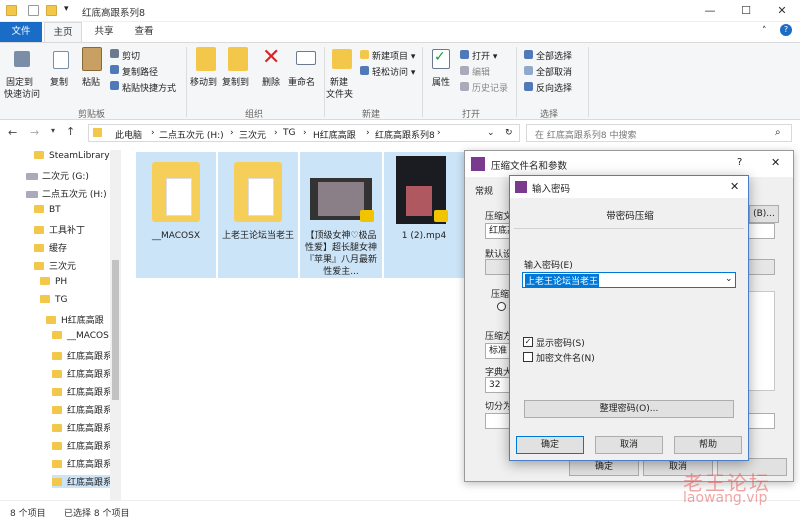  I want to click on tree-item: 缓存, so click(50, 247).